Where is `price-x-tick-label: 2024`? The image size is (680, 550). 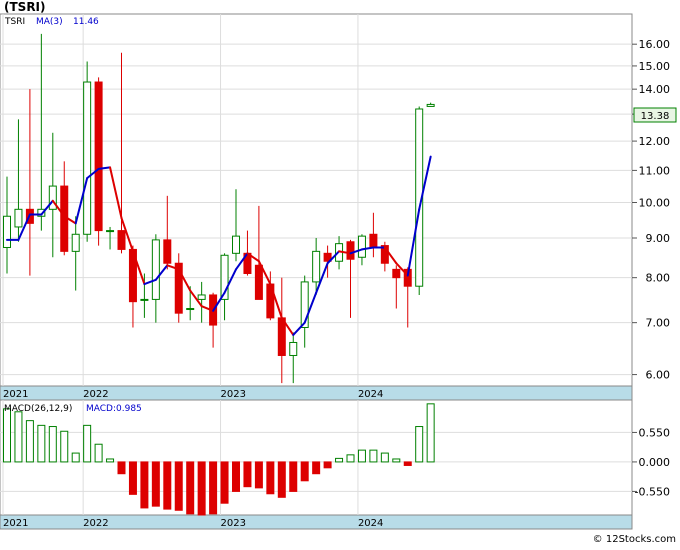
price-x-tick-label: 2024 is located at coordinates (370, 394).